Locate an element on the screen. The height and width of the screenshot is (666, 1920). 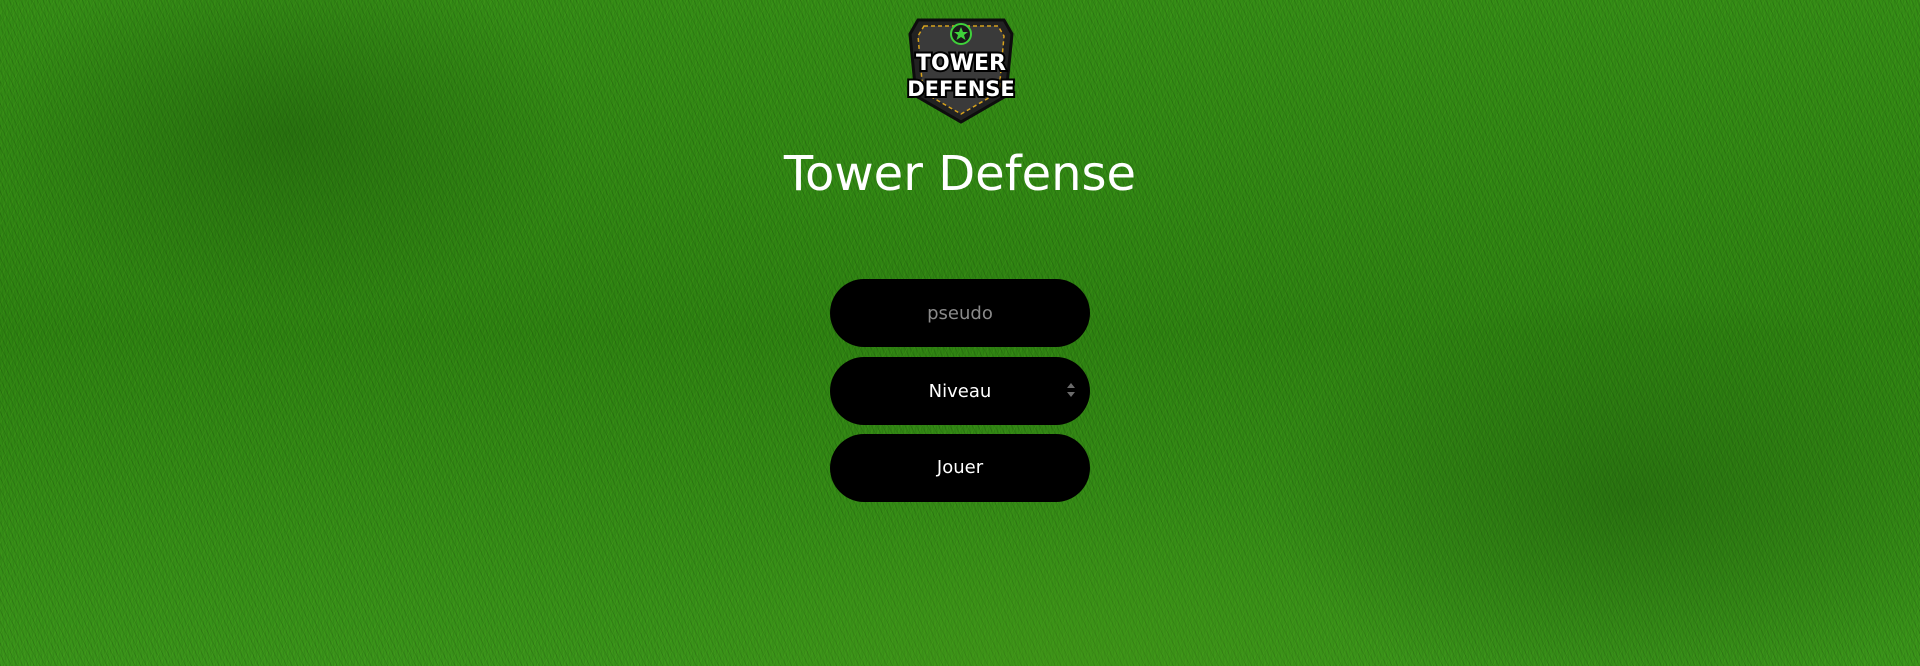
tower-defense-logo: TOWER DEFENSE is located at coordinates (961, 70).